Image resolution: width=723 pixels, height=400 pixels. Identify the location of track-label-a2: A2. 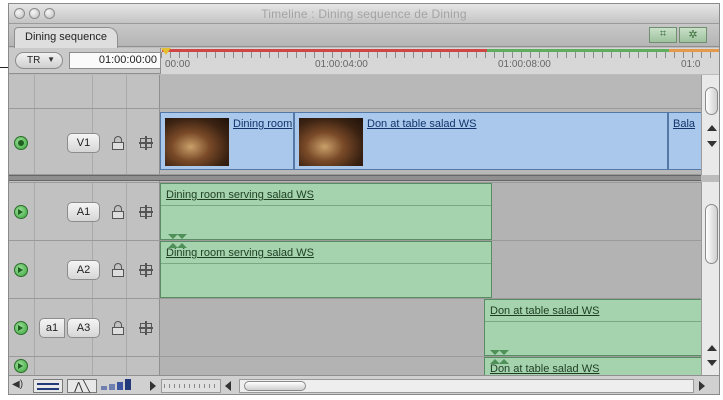
(83, 270).